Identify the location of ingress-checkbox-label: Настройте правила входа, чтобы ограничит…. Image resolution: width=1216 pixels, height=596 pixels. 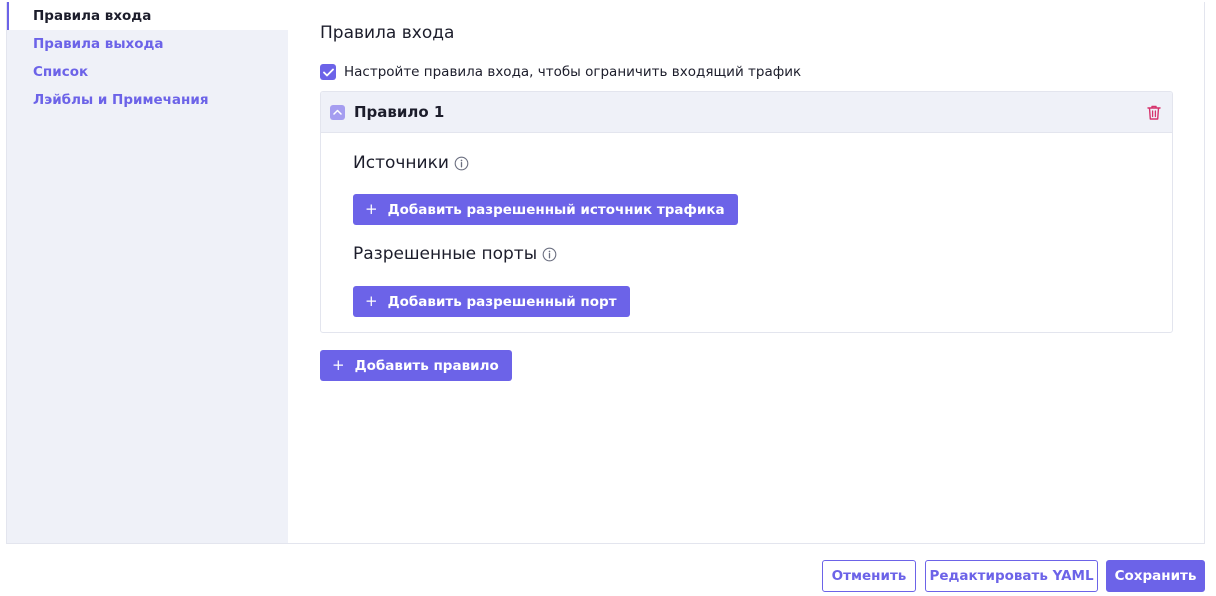
(573, 72).